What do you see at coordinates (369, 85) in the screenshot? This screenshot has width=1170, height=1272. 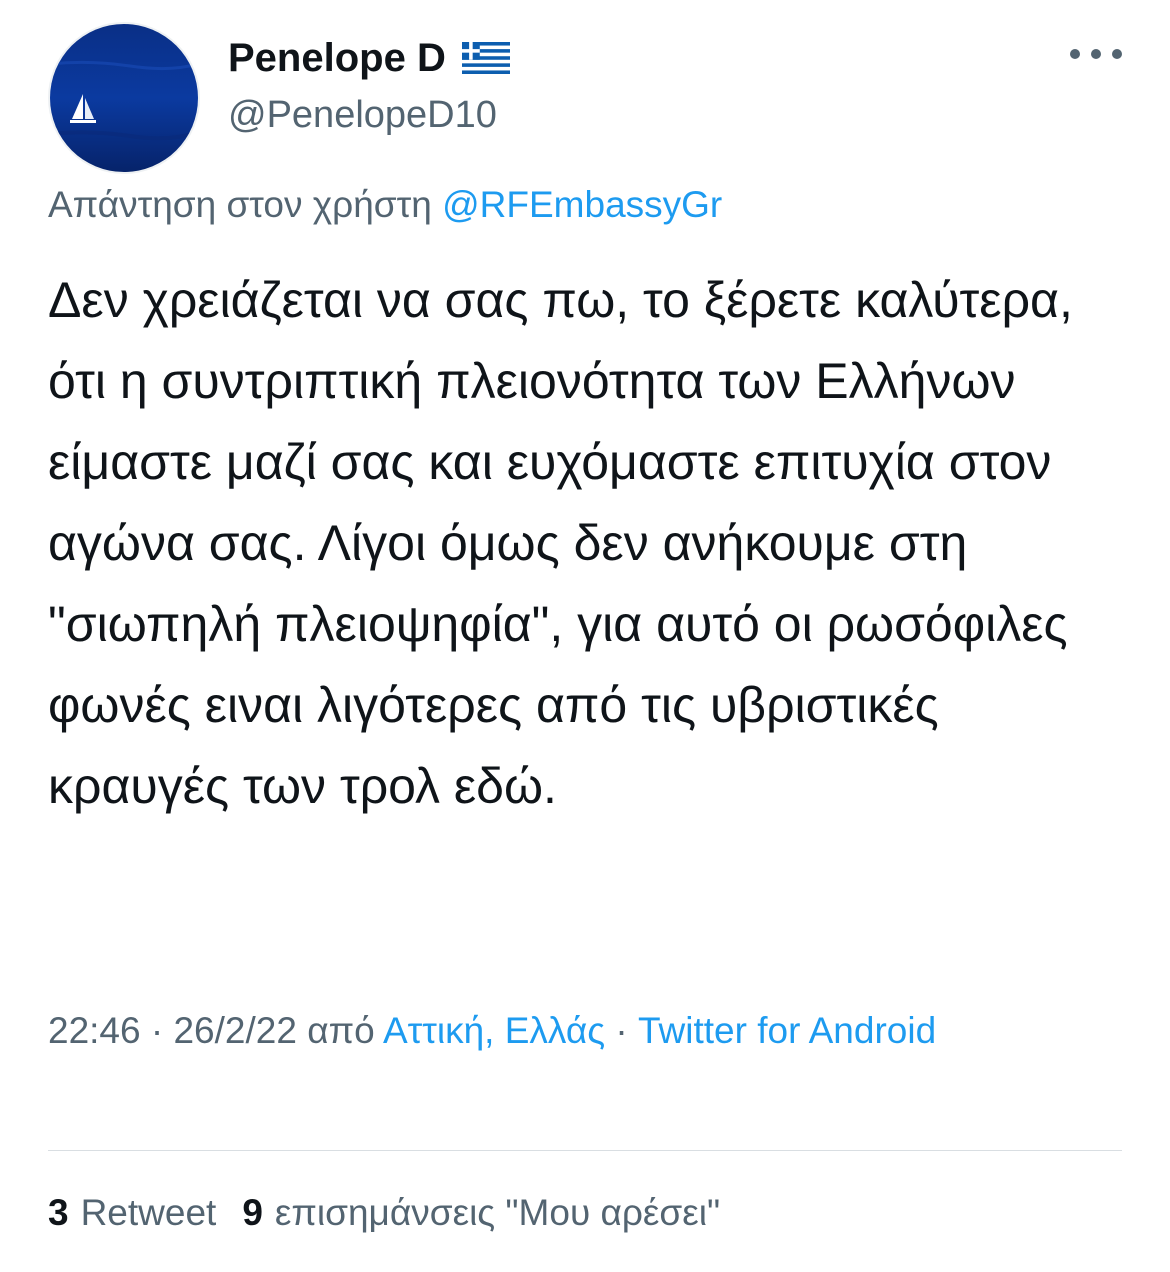 I see `user-names: Penelope D @PenelopeD10` at bounding box center [369, 85].